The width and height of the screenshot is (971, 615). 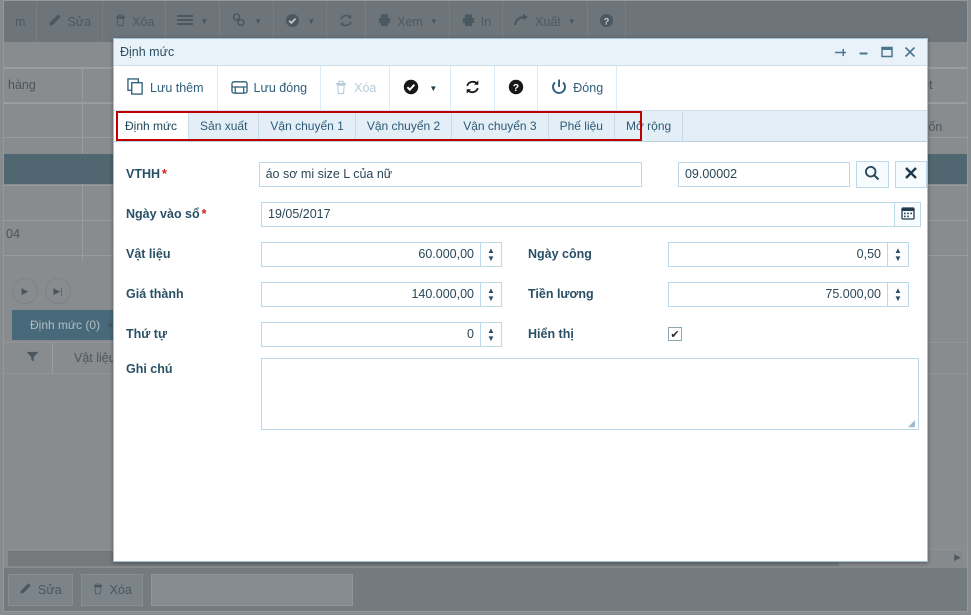 What do you see at coordinates (520, 254) in the screenshot?
I see `form-row-vat-lieu: Vật liệu 60.000,00 ▲ ▼ Ngày công 0,50 ▲ ▼` at bounding box center [520, 254].